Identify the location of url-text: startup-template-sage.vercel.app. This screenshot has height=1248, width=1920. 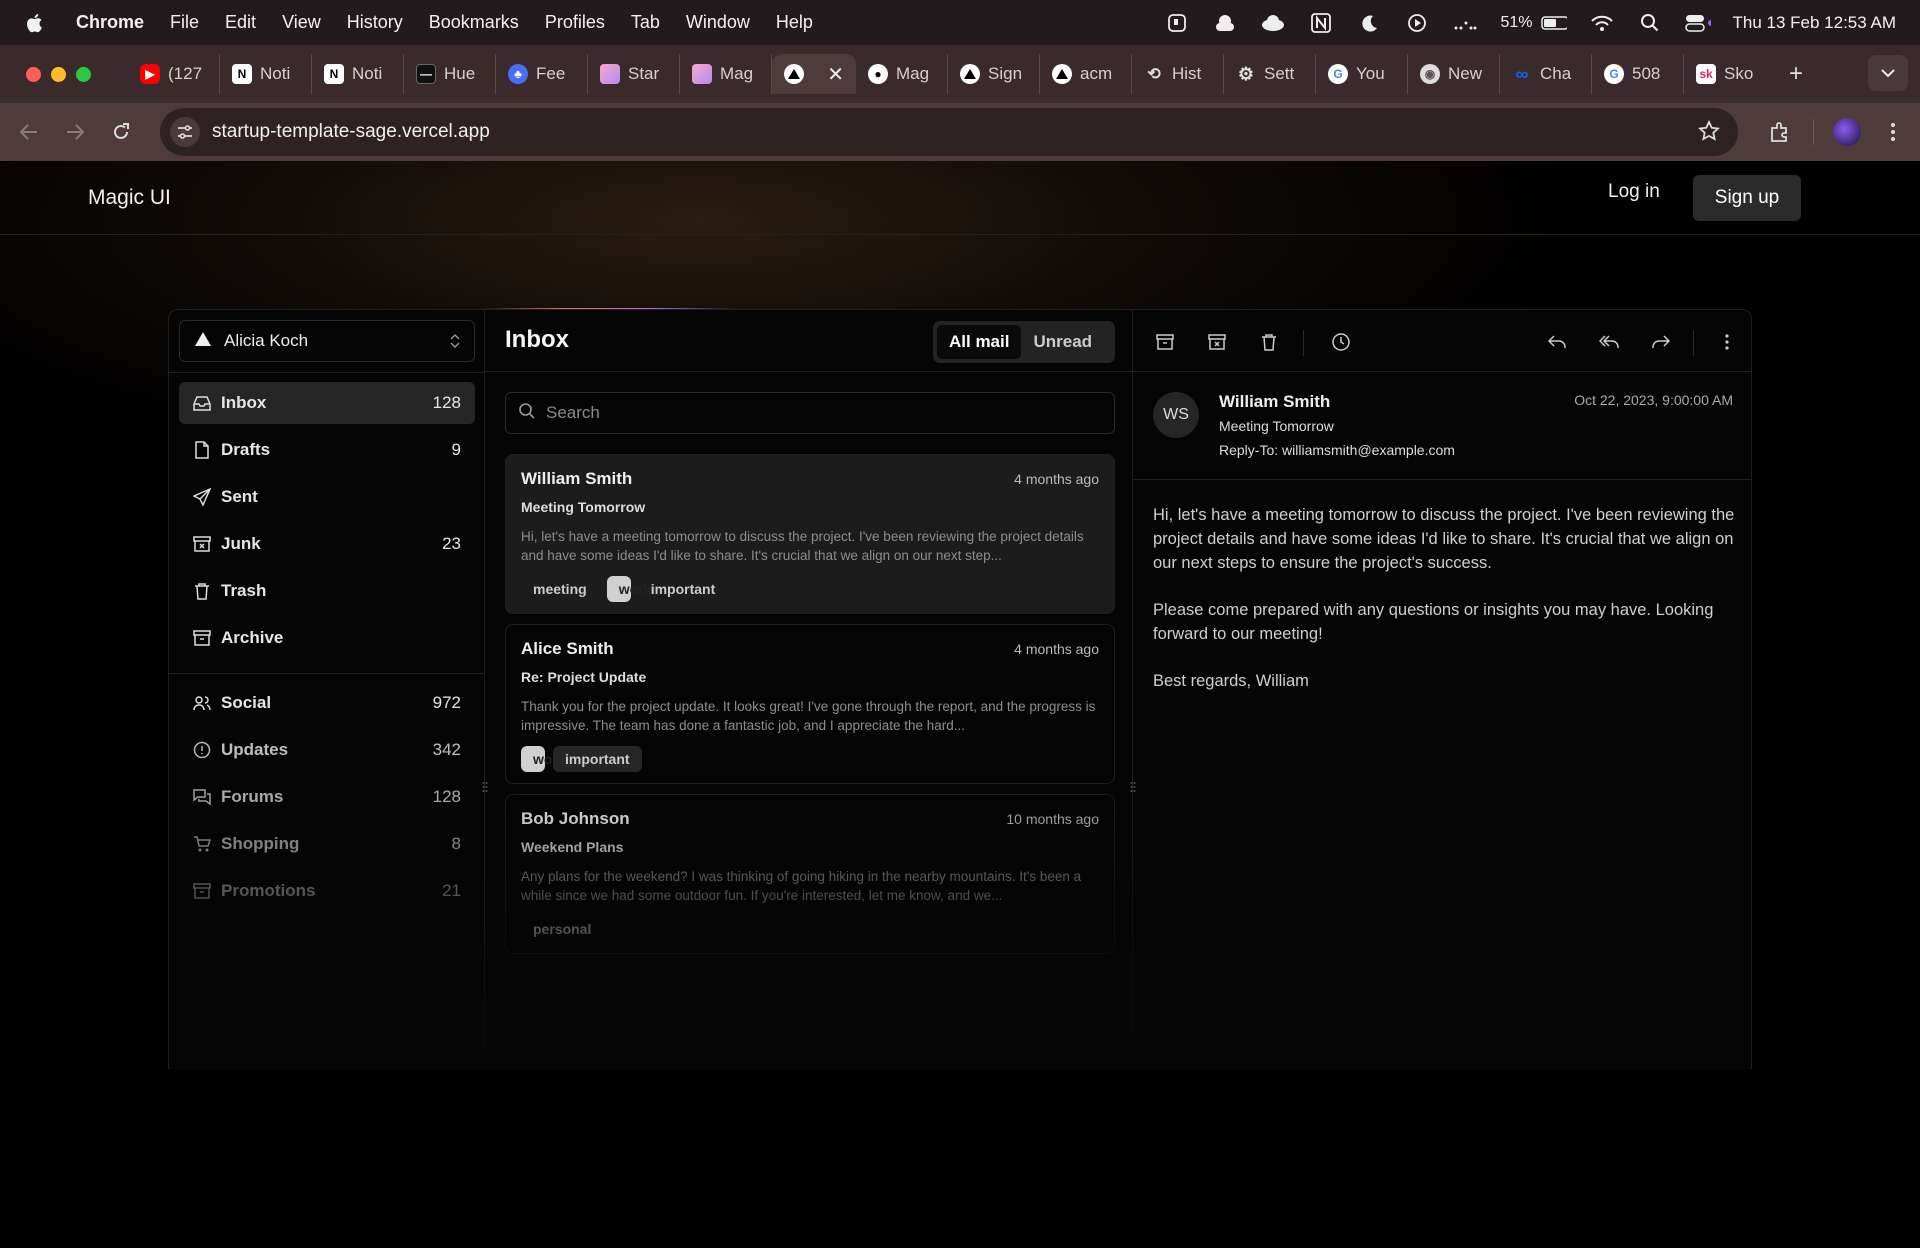
(351, 132).